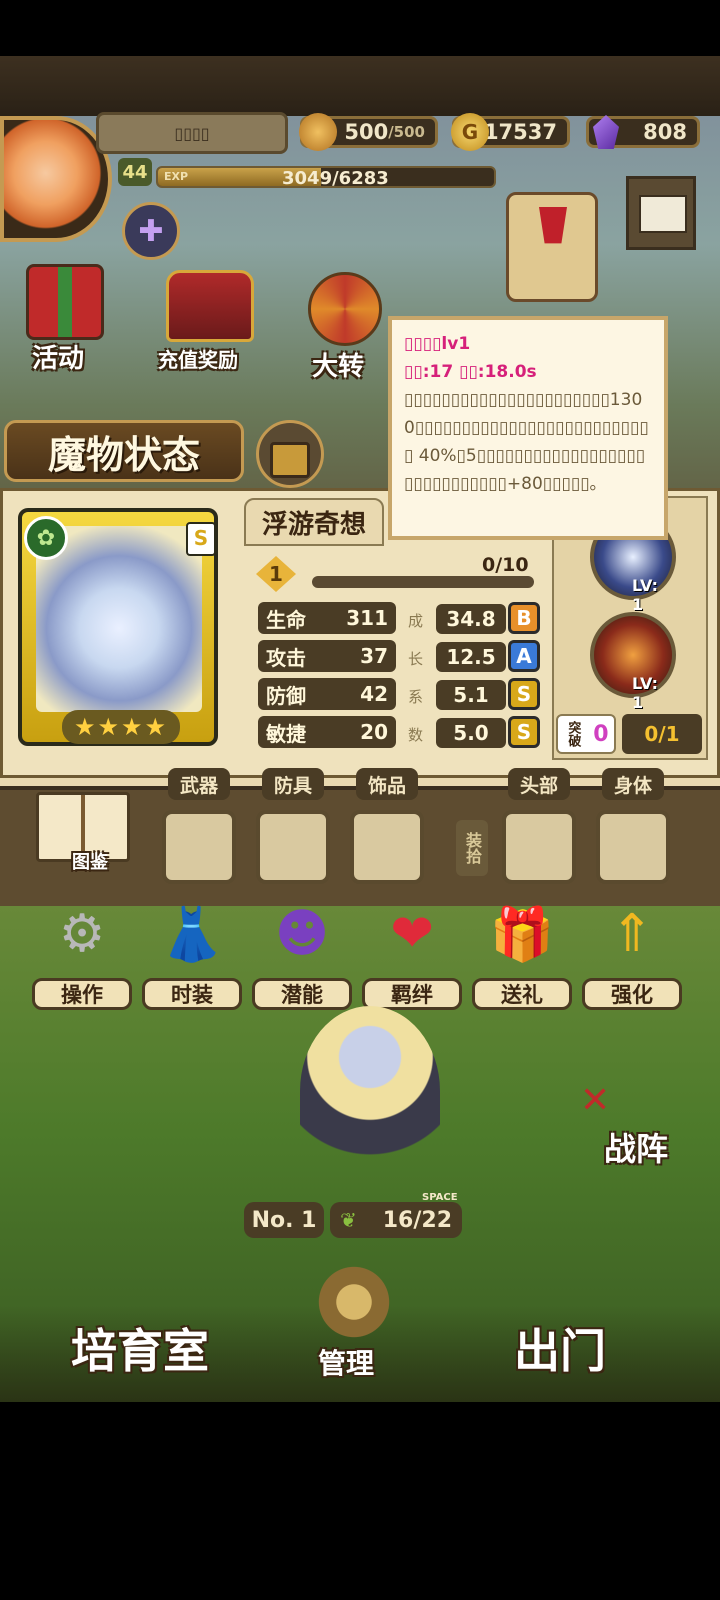  I want to click on level-progress-text: 0/10, so click(505, 565).